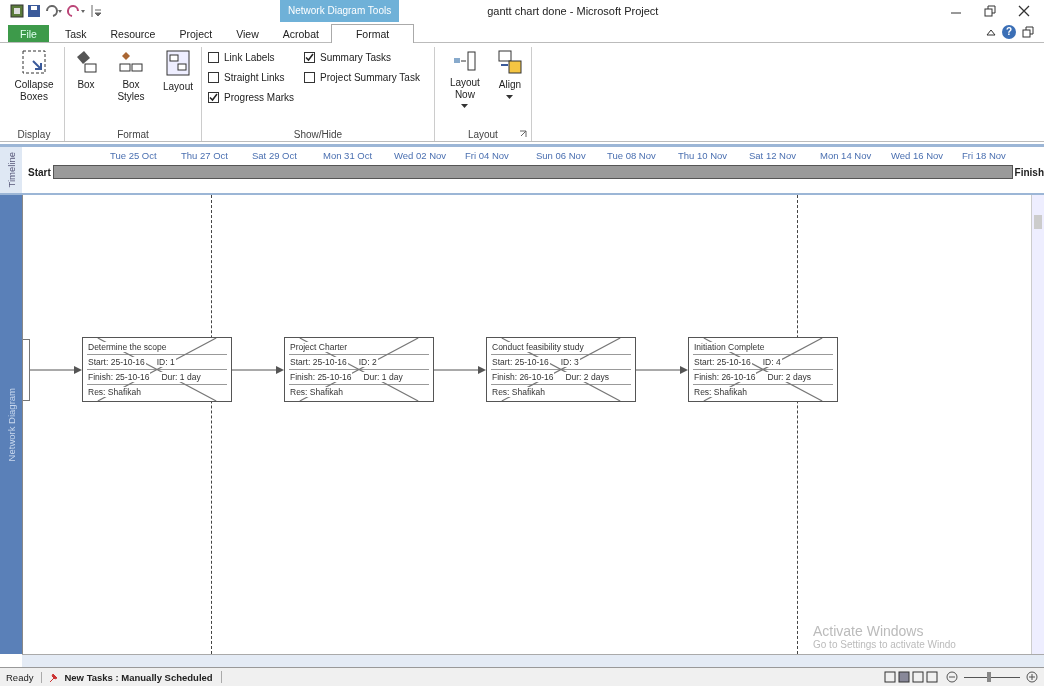  What do you see at coordinates (487, 155) in the screenshot?
I see `timeline-date: Fri 04 Nov` at bounding box center [487, 155].